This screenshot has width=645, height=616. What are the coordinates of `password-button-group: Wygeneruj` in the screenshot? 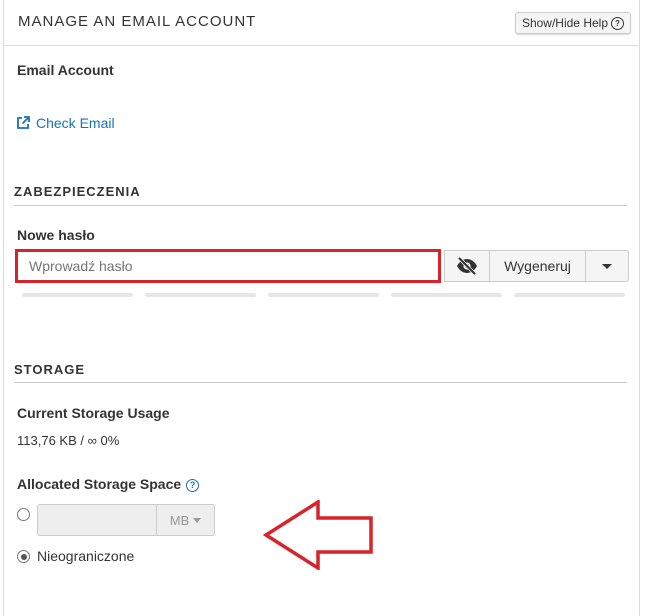 It's located at (536, 266).